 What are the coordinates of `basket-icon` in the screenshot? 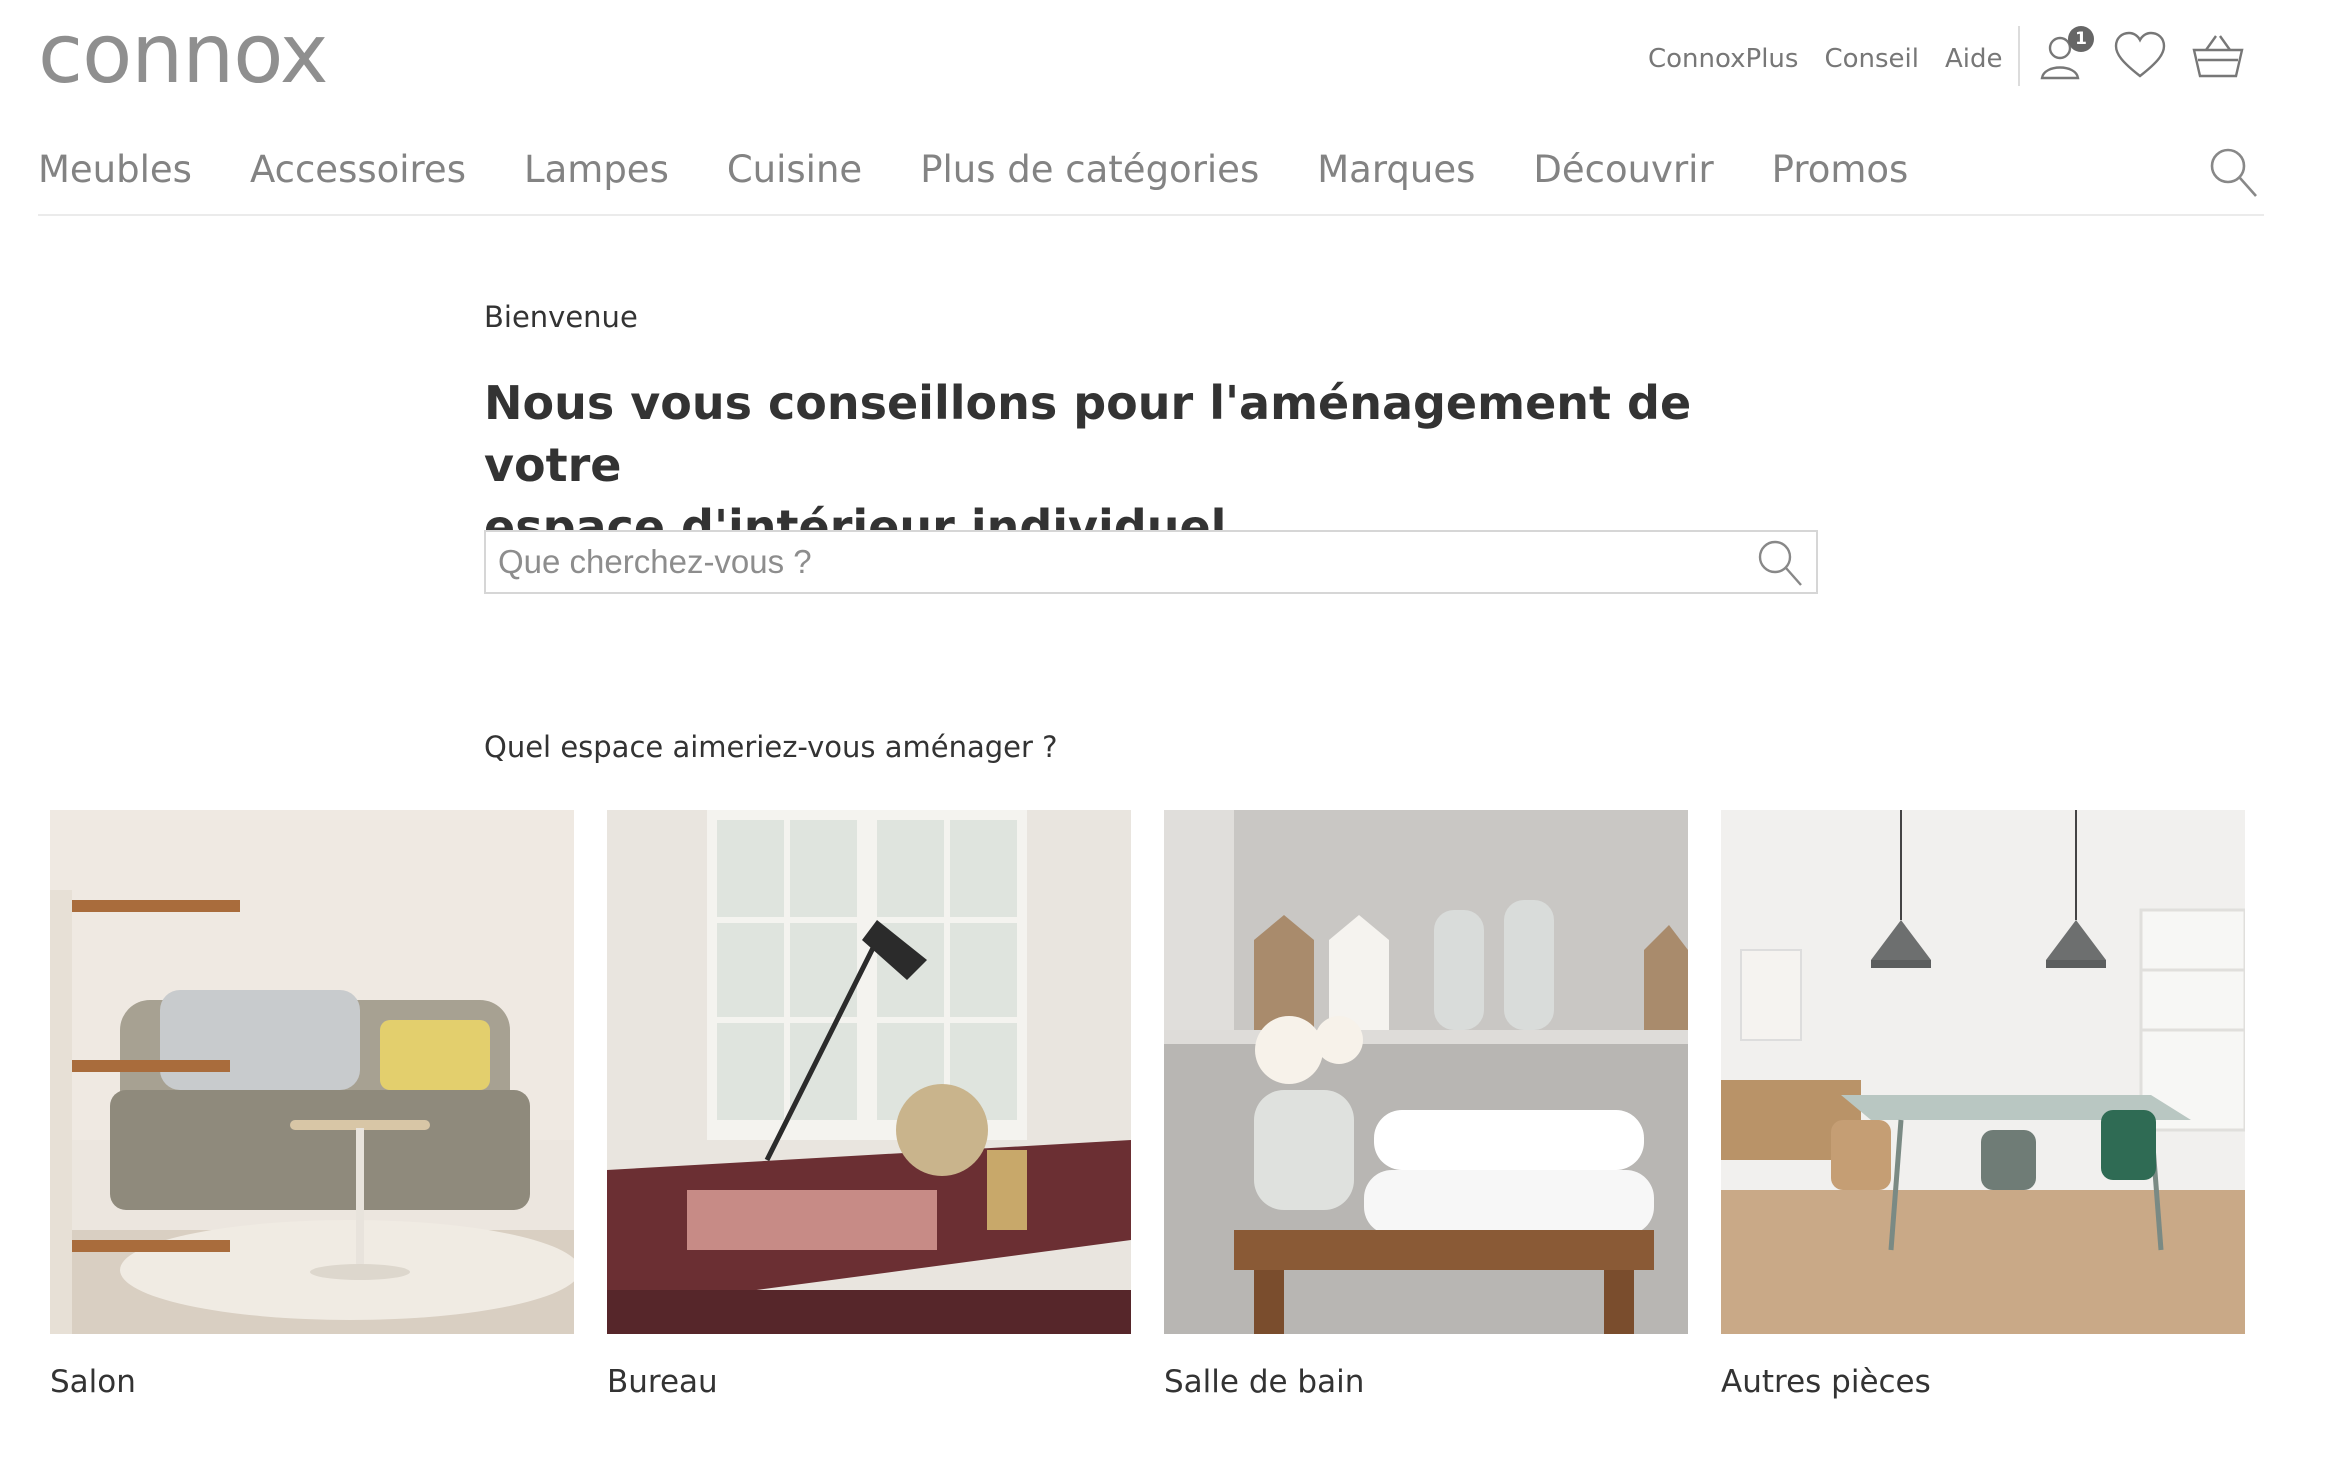 It's located at (2218, 56).